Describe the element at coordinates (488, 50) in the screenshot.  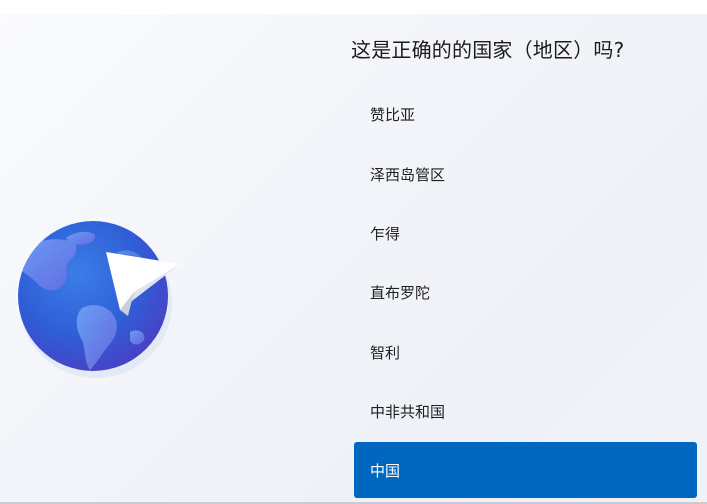
I see `page-title: 这是正确的的国家（地区）吗?` at that location.